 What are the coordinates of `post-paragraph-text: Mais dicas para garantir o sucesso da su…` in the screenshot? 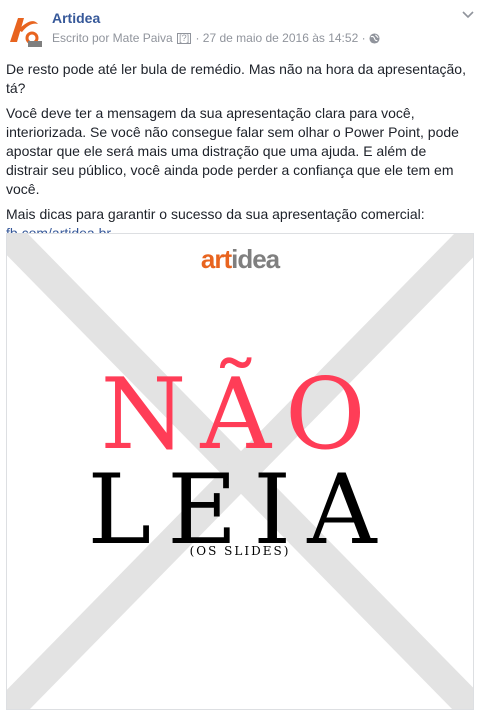 It's located at (215, 214).